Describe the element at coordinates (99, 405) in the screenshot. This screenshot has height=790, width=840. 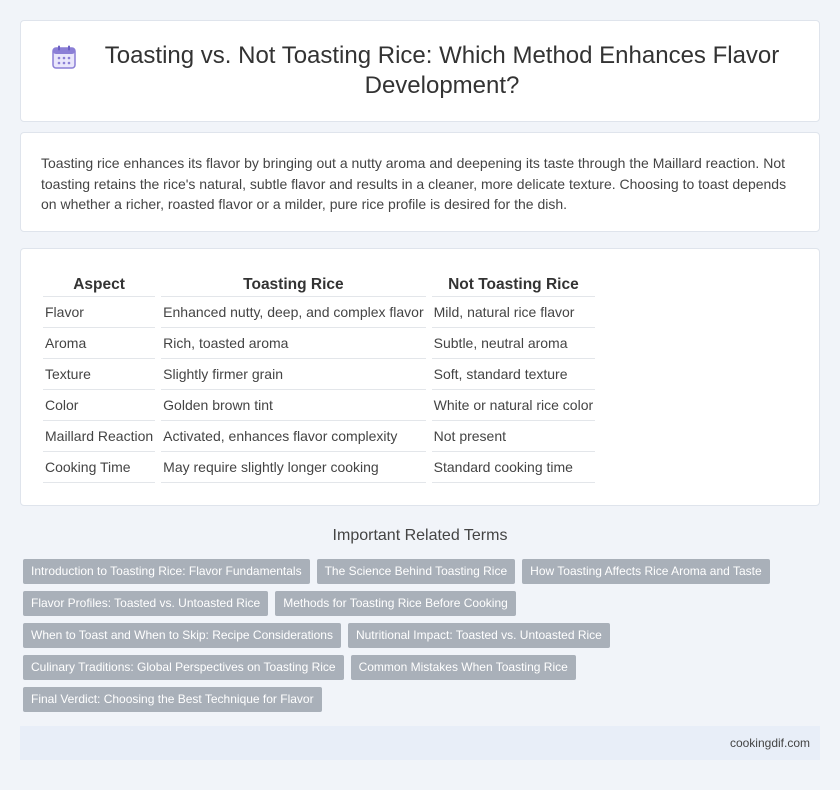
I see `table-cell: Color` at that location.